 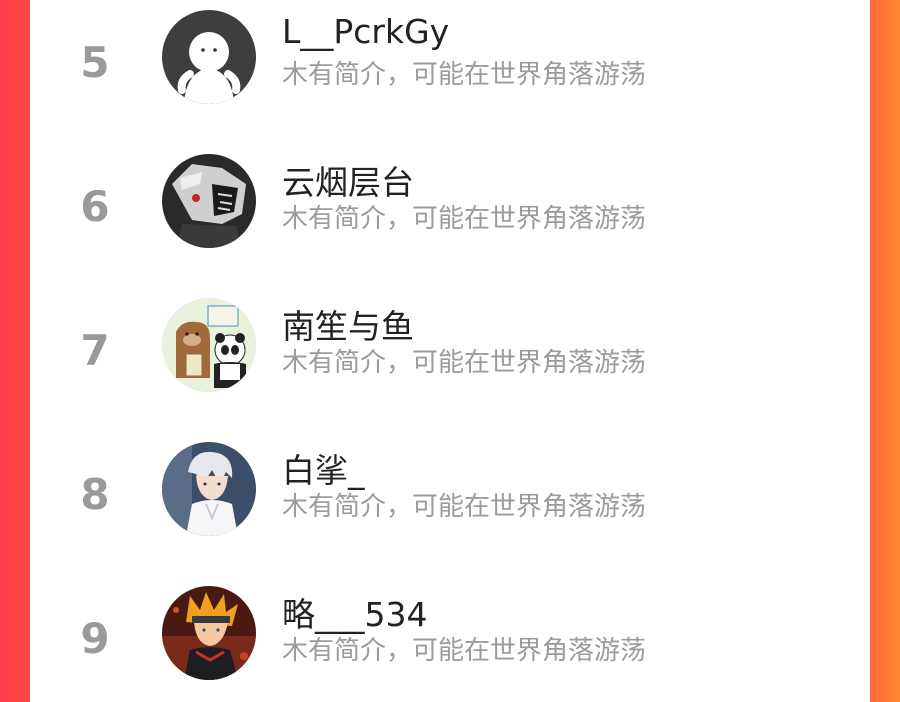 I want to click on rank-number: 9, so click(x=95, y=638).